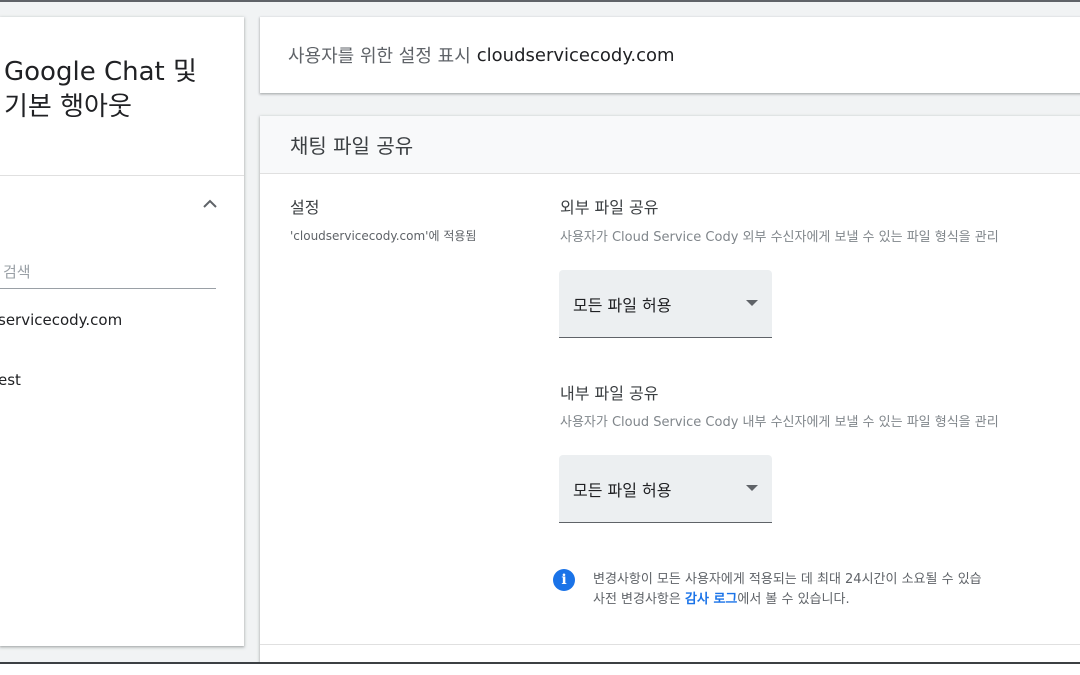  I want to click on search-input, so click(108, 272).